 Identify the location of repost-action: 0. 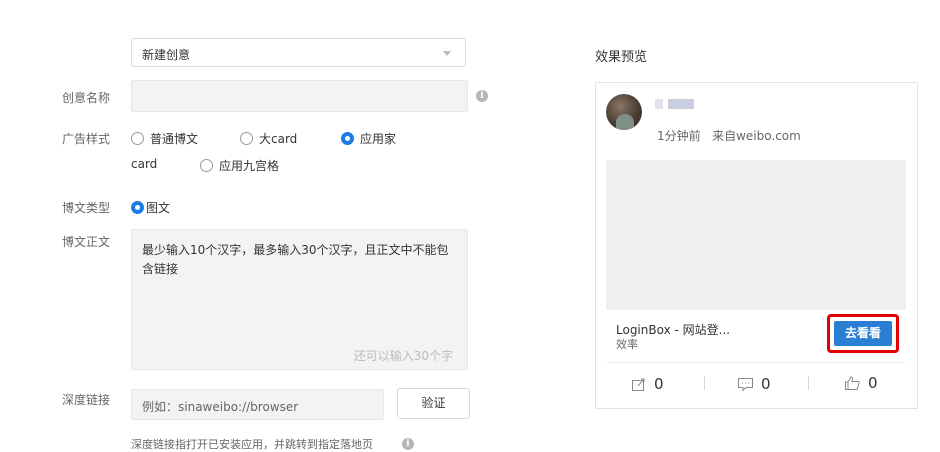
(648, 384).